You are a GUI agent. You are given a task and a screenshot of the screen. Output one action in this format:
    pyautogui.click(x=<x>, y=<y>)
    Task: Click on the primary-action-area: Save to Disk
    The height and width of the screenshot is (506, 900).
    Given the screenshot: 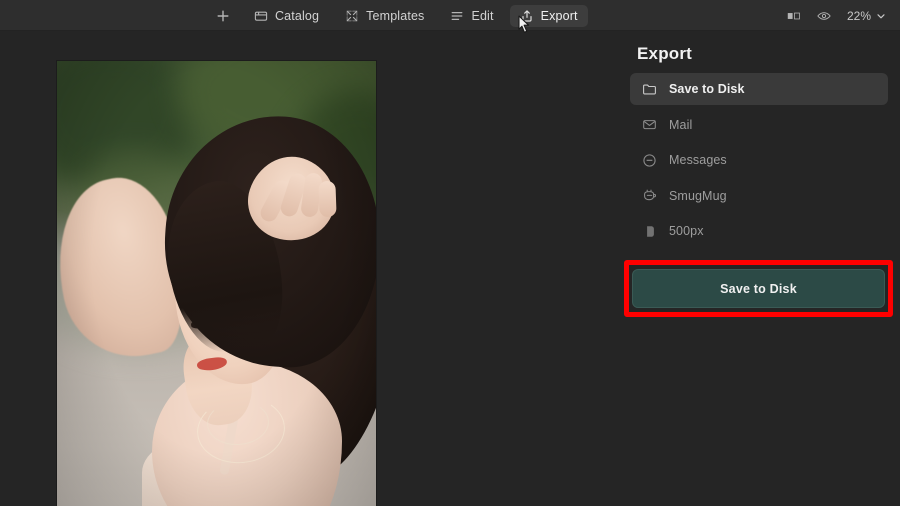 What is the action you would take?
    pyautogui.click(x=758, y=288)
    